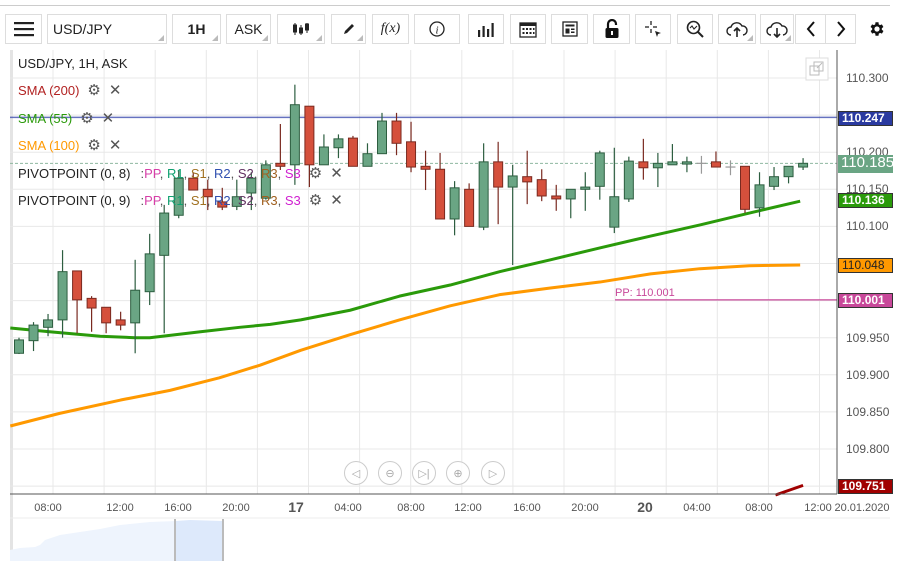 The image size is (901, 561). What do you see at coordinates (269, 173) in the screenshot?
I see `pivot-level-r3: R3` at bounding box center [269, 173].